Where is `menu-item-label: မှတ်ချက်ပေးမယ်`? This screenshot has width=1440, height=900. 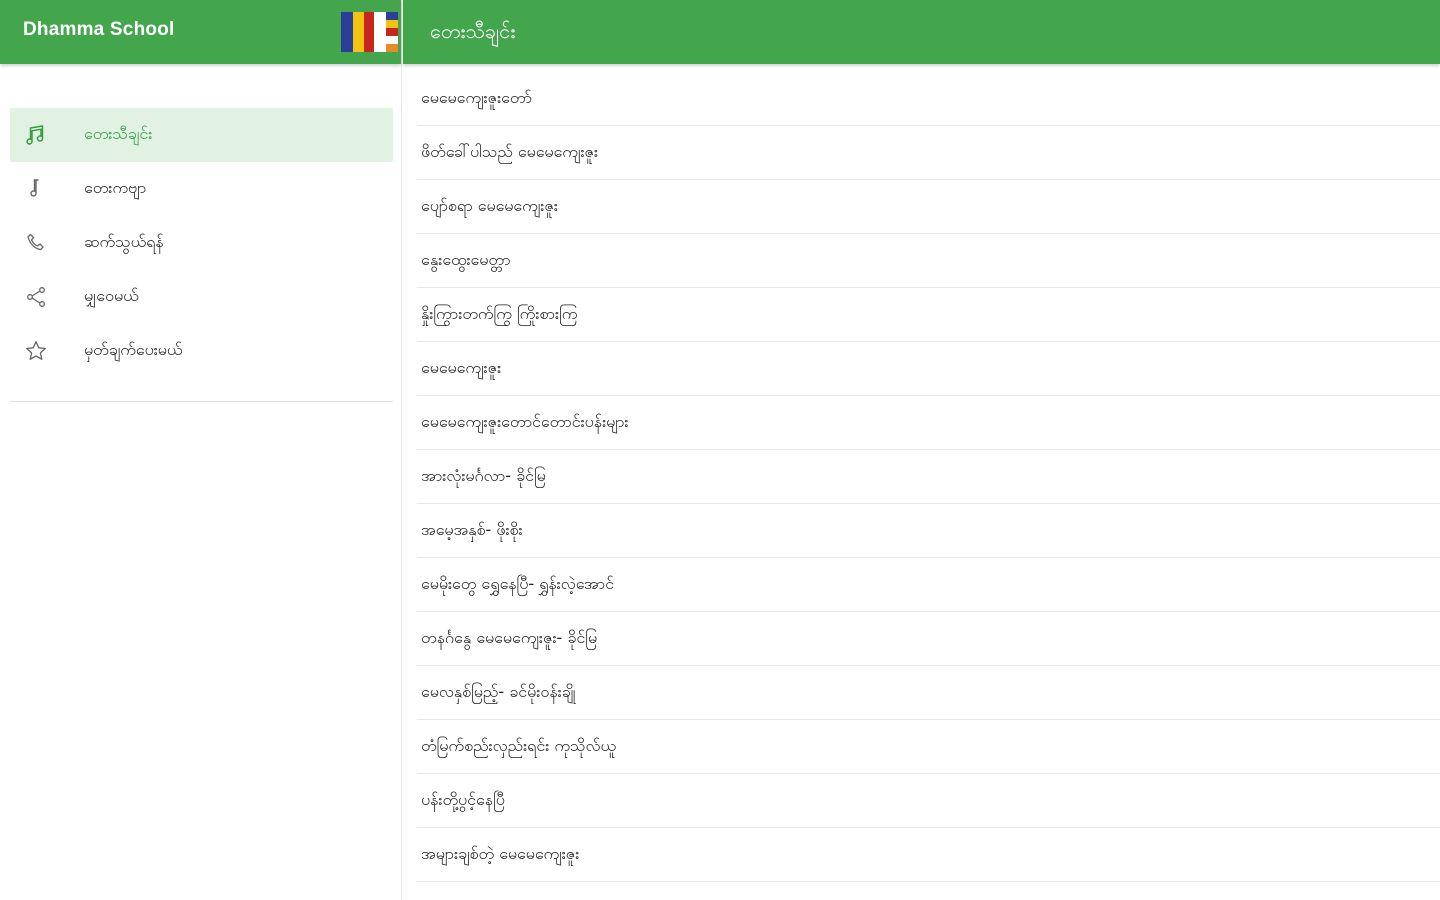 menu-item-label: မှတ်ချက်ပေးမယ် is located at coordinates (133, 349).